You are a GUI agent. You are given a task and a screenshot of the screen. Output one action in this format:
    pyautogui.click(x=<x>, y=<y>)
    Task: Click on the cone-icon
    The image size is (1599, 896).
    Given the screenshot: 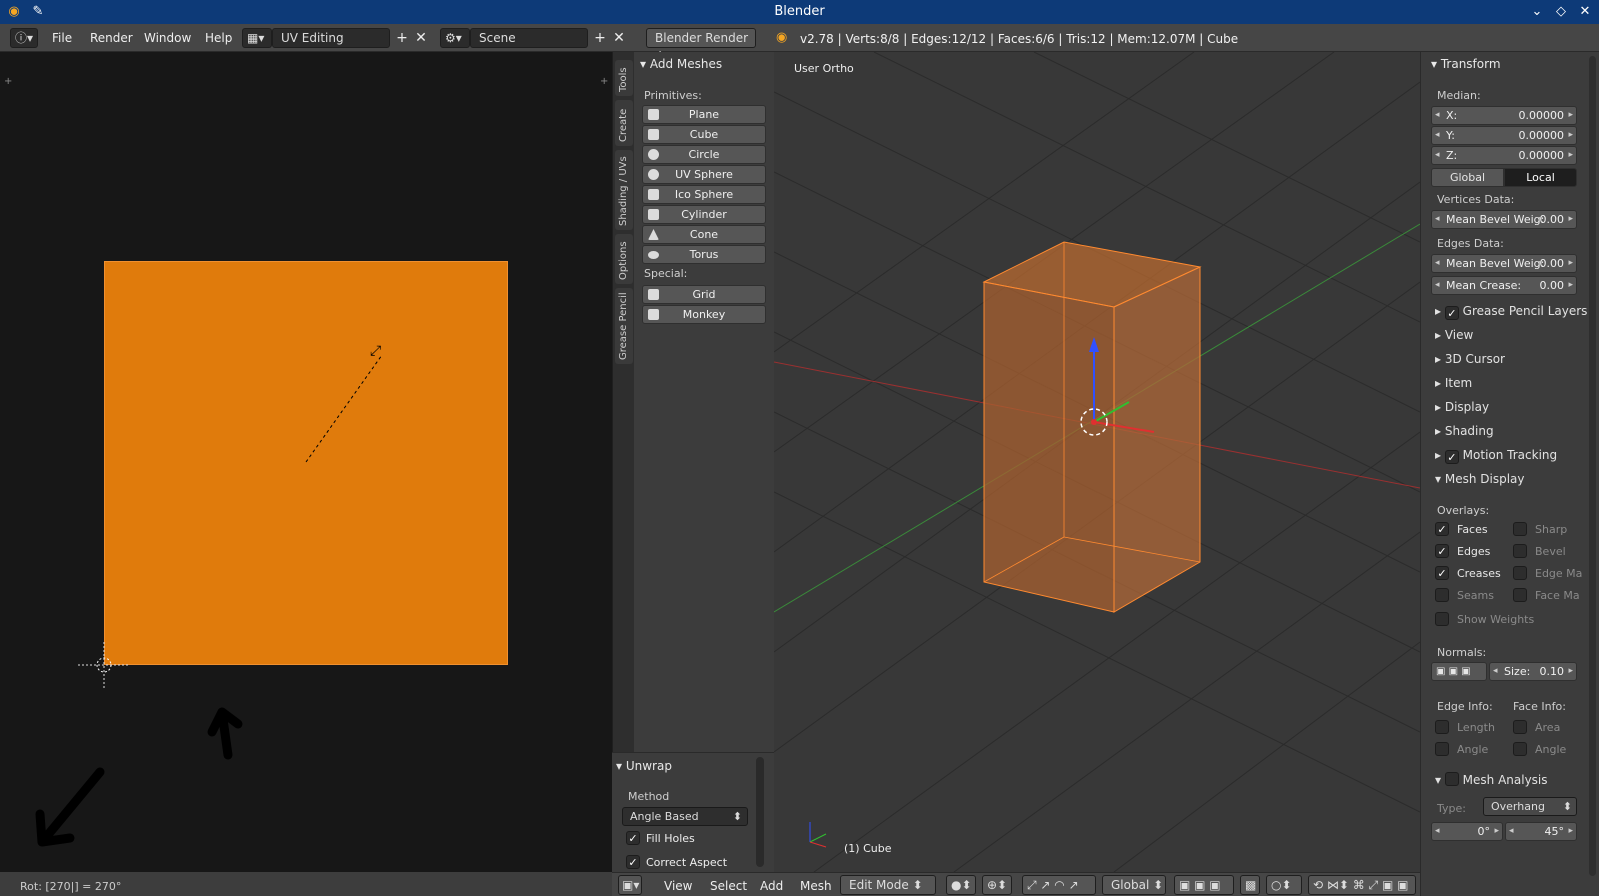 What is the action you would take?
    pyautogui.click(x=653, y=234)
    